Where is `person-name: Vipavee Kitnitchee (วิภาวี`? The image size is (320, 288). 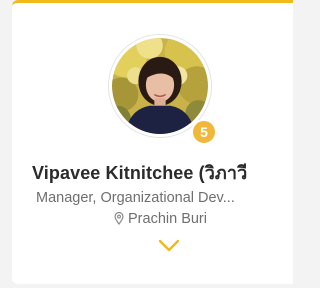
person-name: Vipavee Kitnitchee (วิภาวี is located at coordinates (139, 172).